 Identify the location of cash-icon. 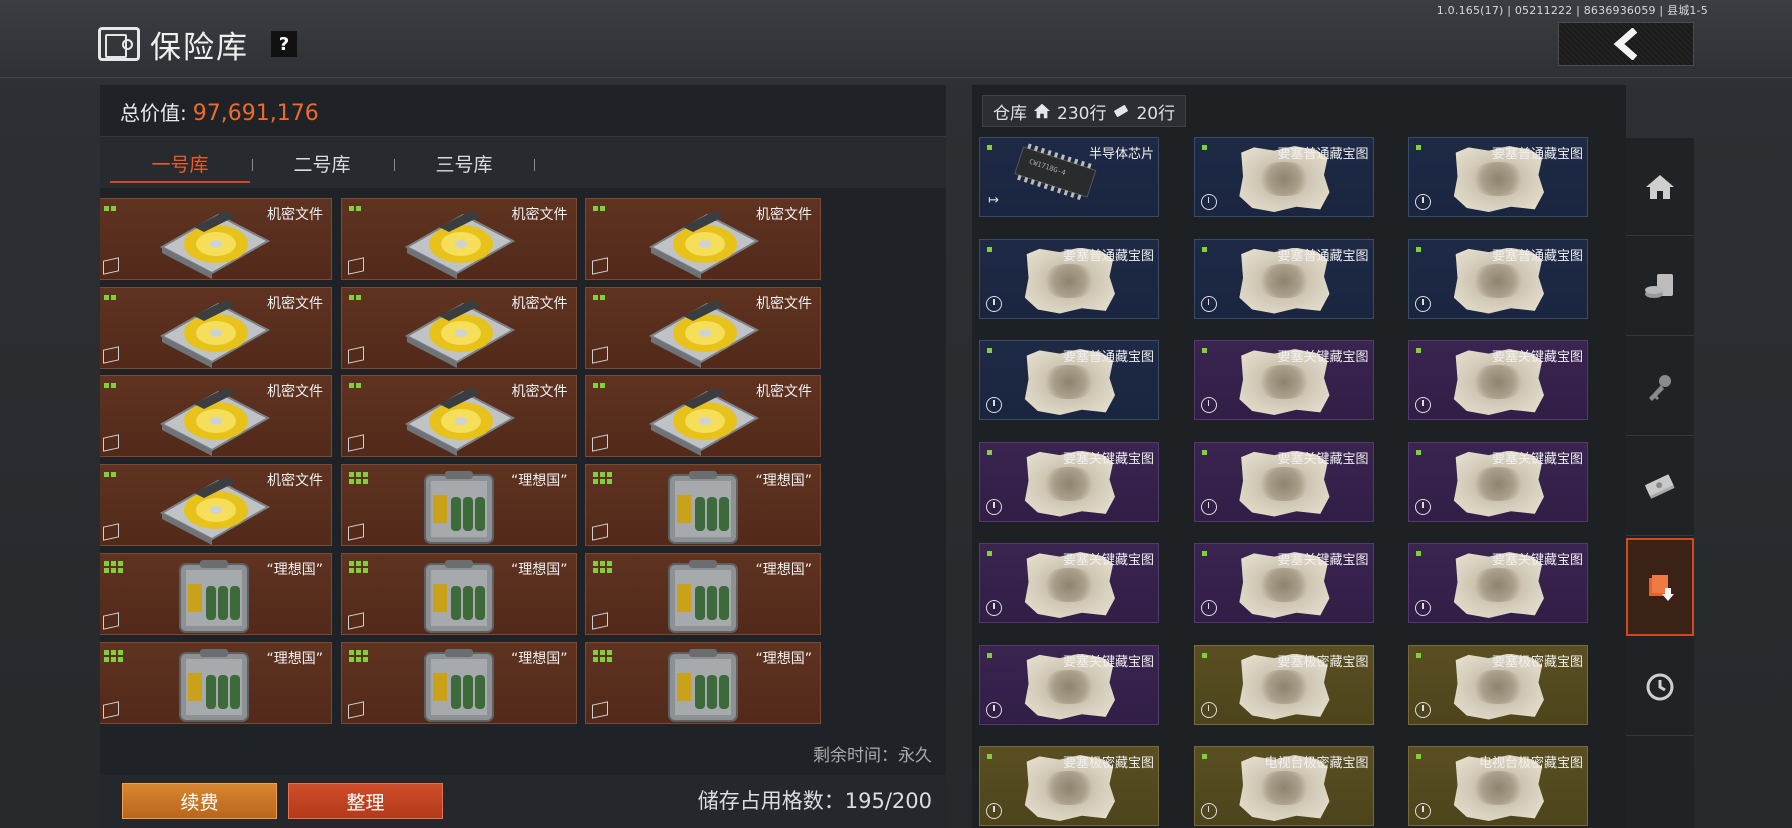
(1660, 486).